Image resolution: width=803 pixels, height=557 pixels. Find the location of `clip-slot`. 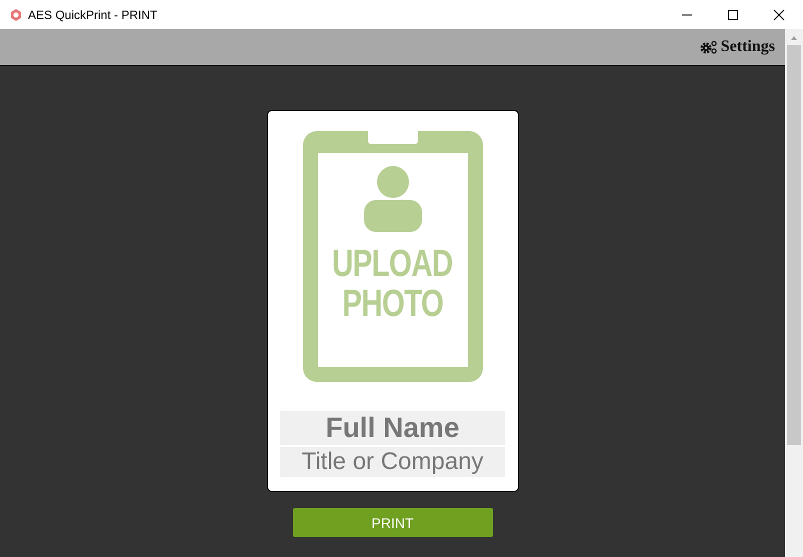

clip-slot is located at coordinates (393, 137).